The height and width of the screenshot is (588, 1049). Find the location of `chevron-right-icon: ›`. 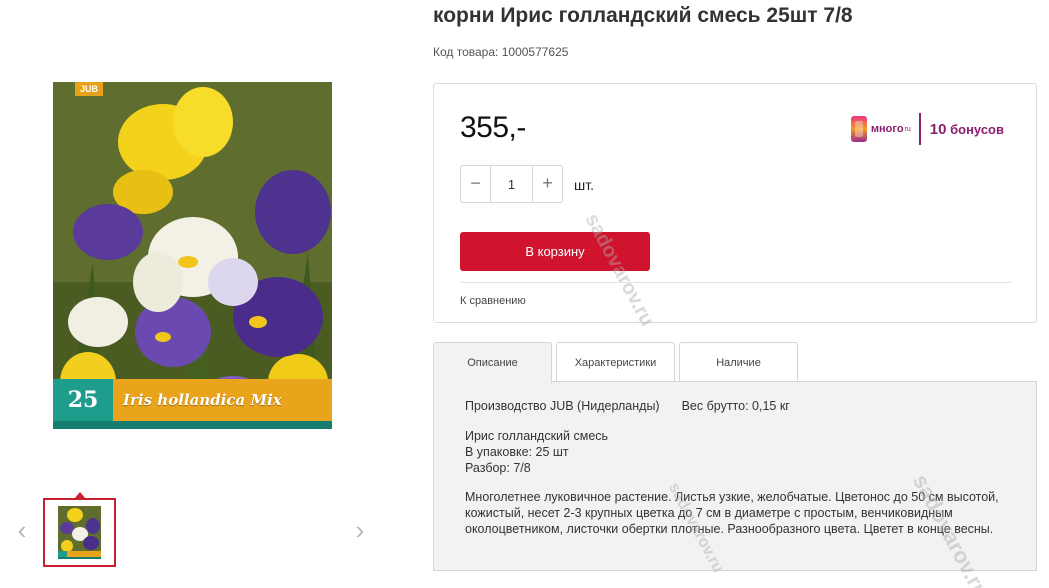

chevron-right-icon: › is located at coordinates (360, 530).